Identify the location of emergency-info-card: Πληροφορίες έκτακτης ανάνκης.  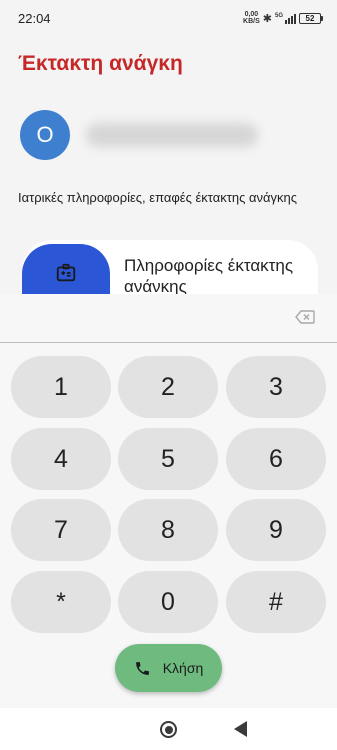
(170, 268).